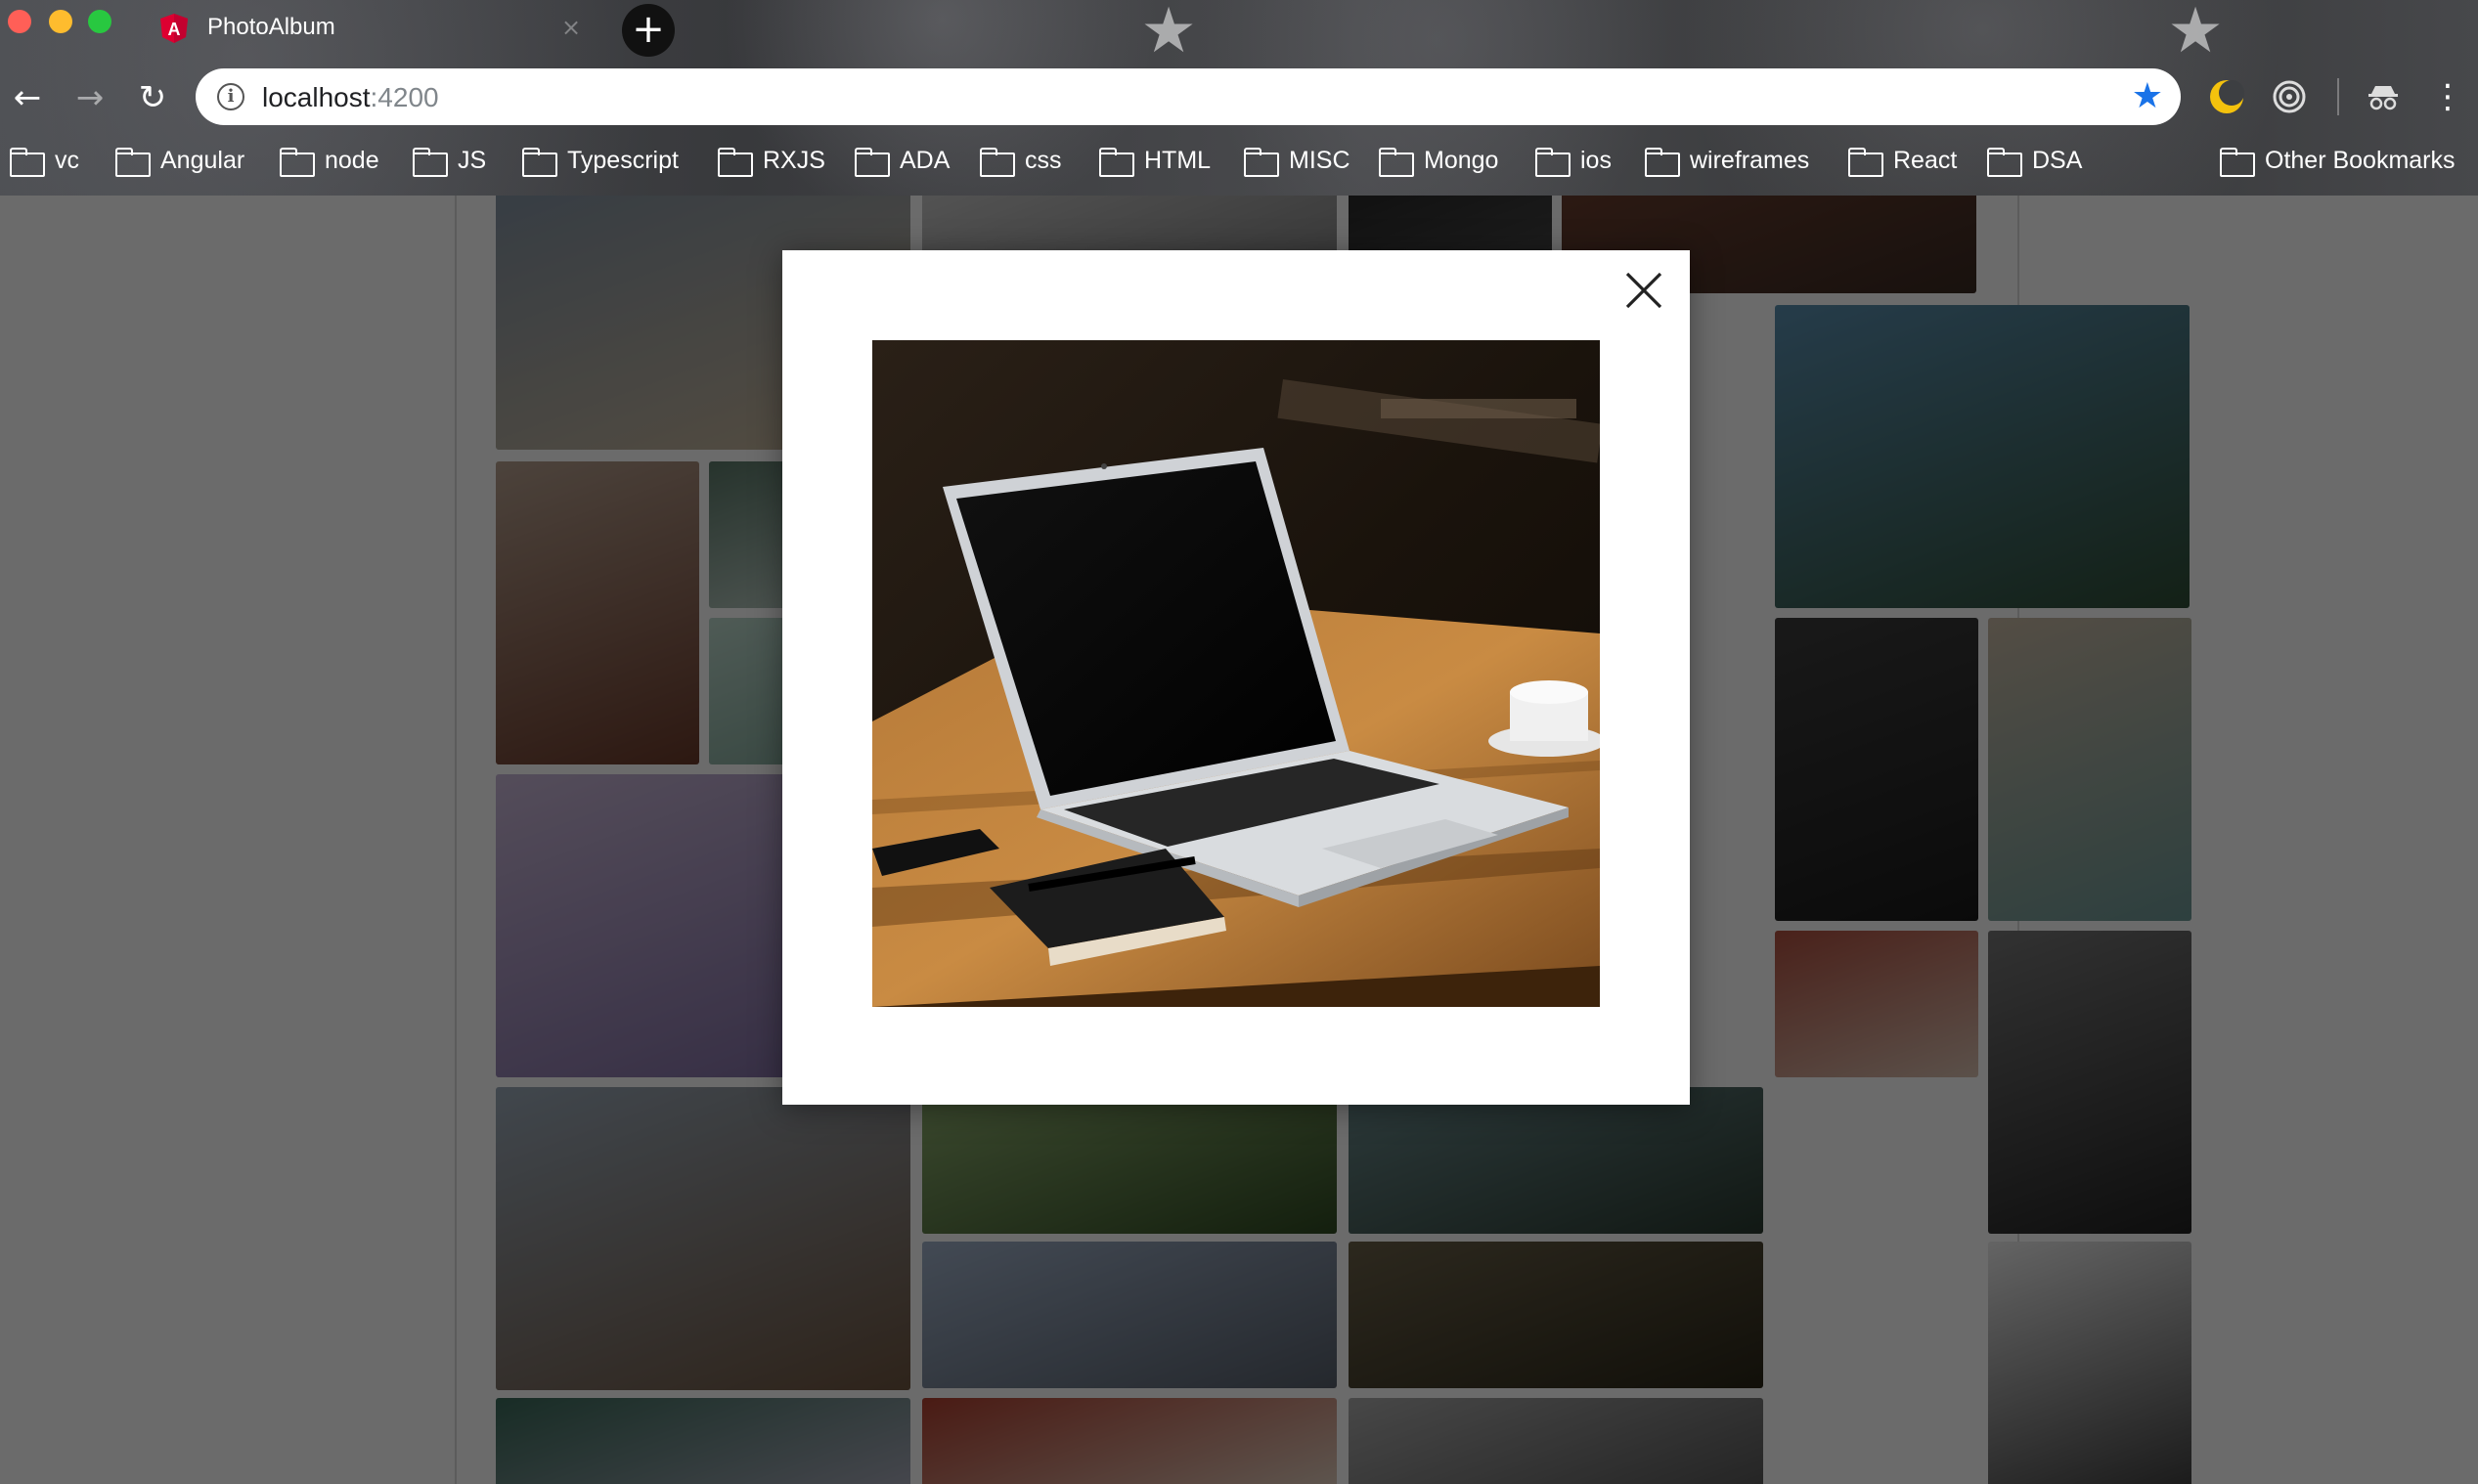 The image size is (2478, 1484). I want to click on bookmark-vc: vc, so click(44, 160).